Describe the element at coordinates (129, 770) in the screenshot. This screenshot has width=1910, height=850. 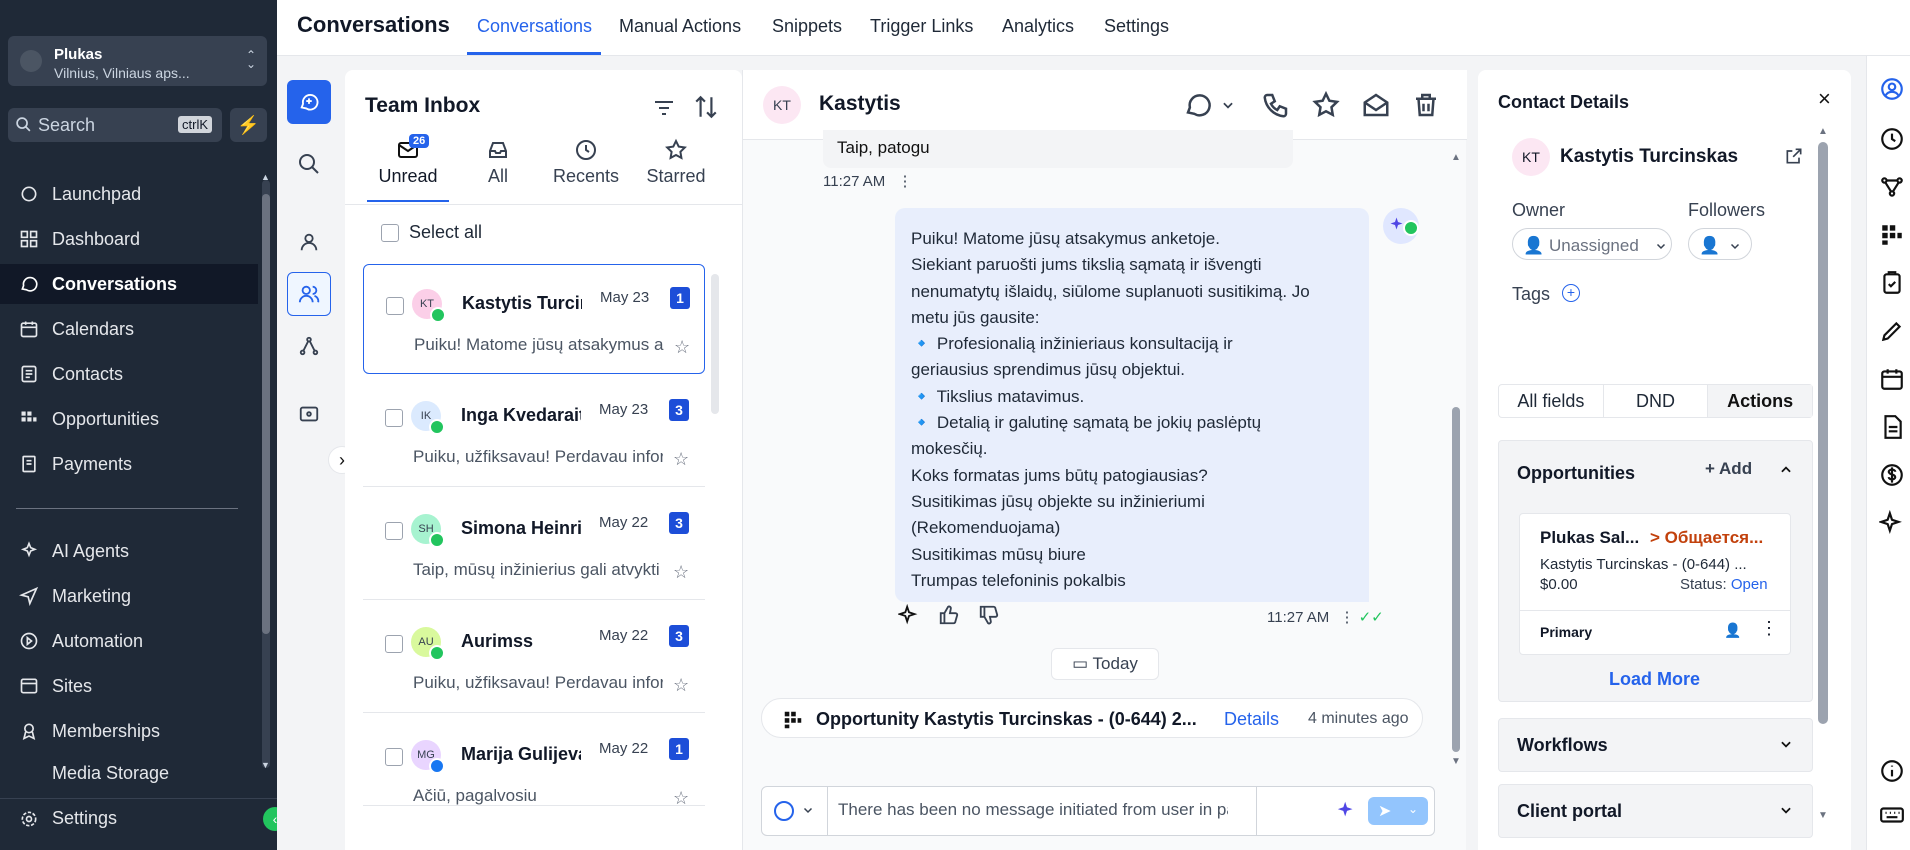
I see `sidebar-item-media-storage: Media Storage` at that location.